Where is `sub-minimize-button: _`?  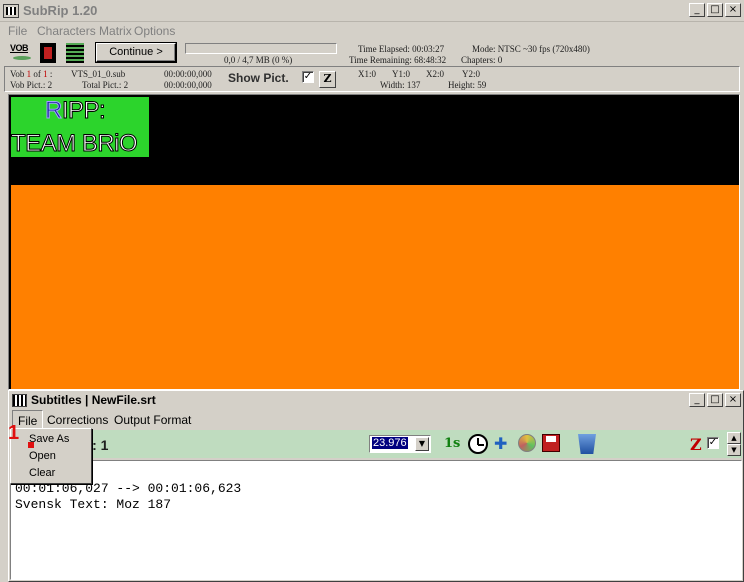 sub-minimize-button: _ is located at coordinates (697, 400).